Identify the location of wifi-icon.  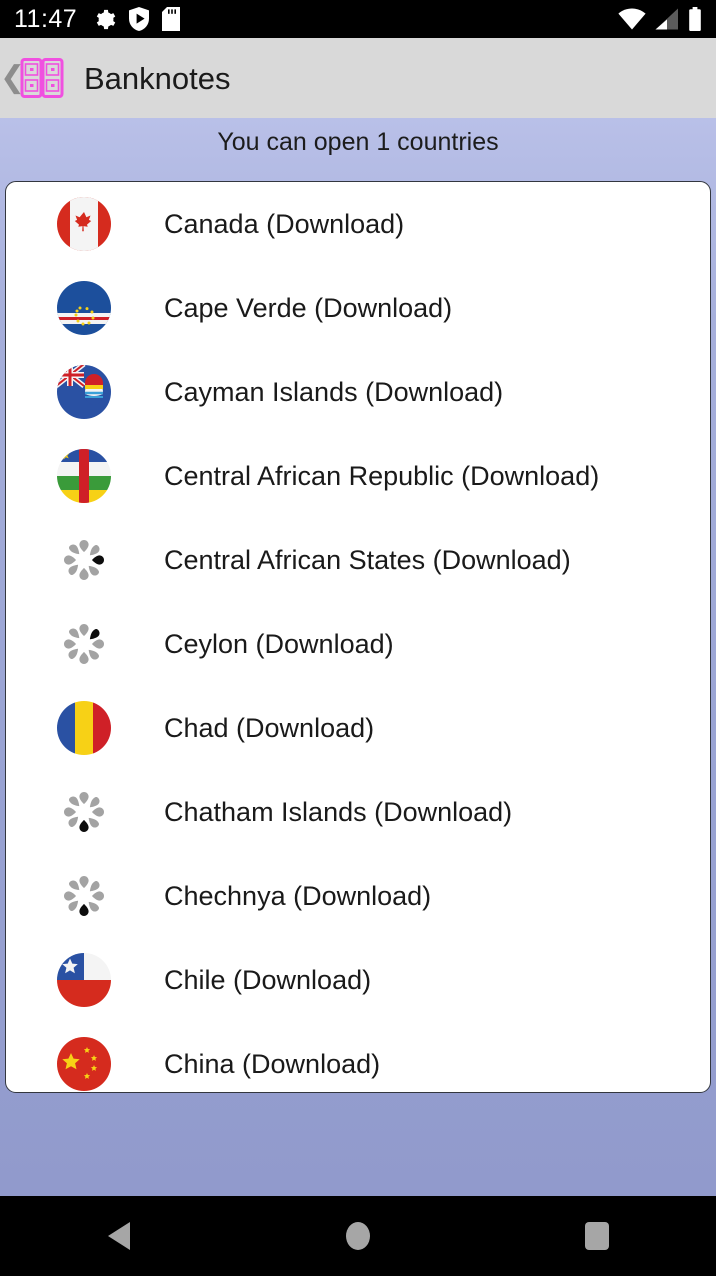
(632, 19).